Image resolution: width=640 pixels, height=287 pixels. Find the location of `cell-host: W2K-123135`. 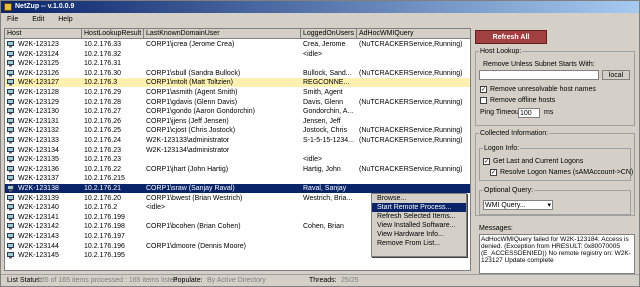

cell-host: W2K-123135 is located at coordinates (38, 160).